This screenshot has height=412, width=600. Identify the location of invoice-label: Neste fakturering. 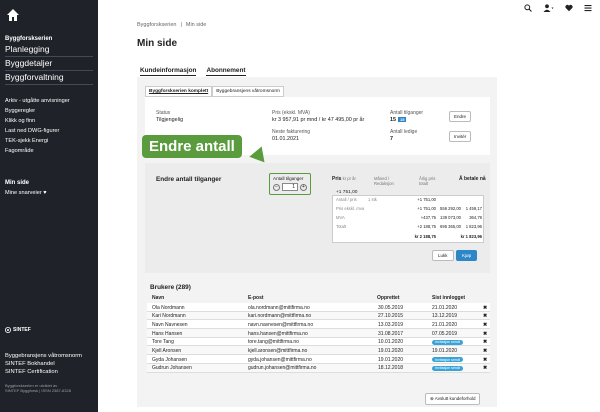
(291, 132).